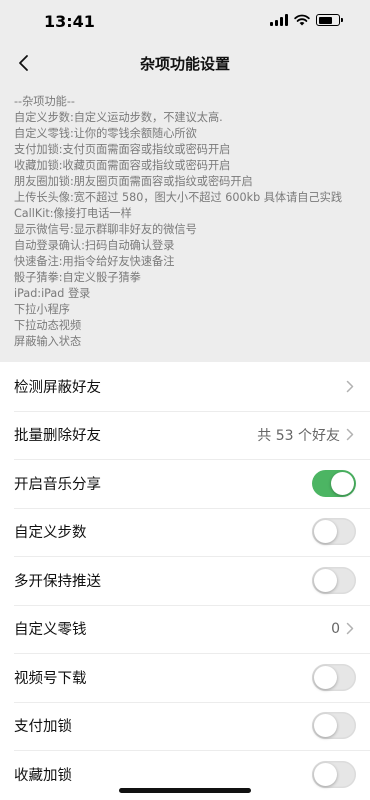  I want to click on description-line: CallKit:像接打电话一样, so click(73, 213).